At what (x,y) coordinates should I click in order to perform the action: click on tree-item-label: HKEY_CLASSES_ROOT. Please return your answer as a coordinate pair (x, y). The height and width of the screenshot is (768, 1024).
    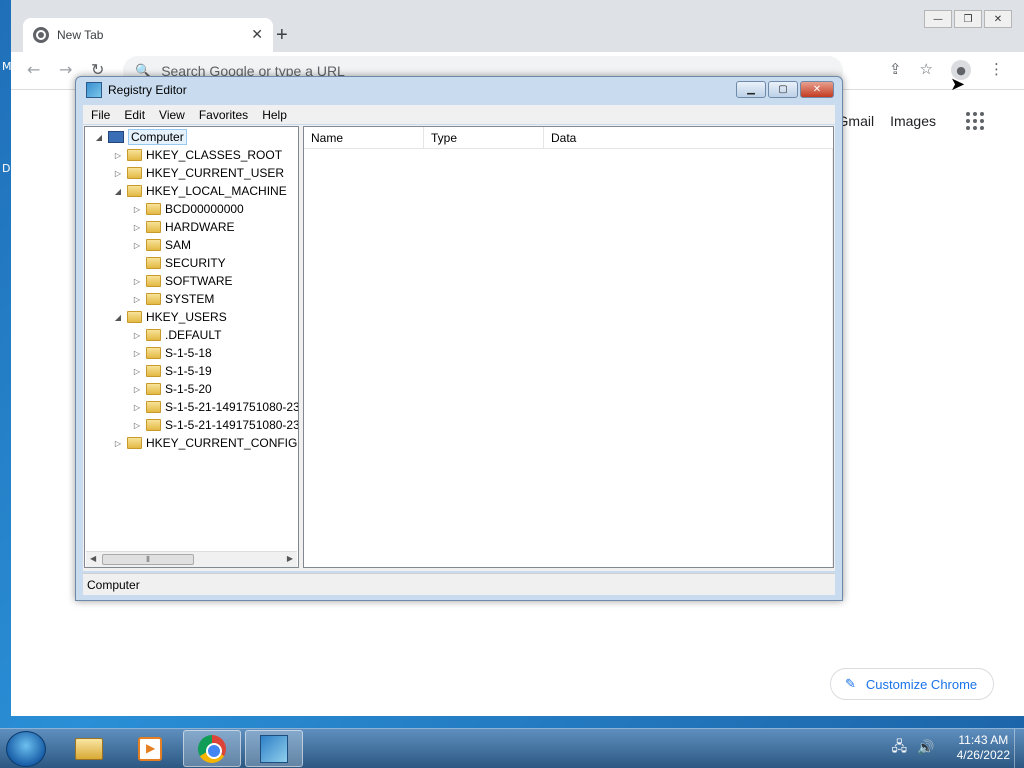
    Looking at the image, I should click on (214, 155).